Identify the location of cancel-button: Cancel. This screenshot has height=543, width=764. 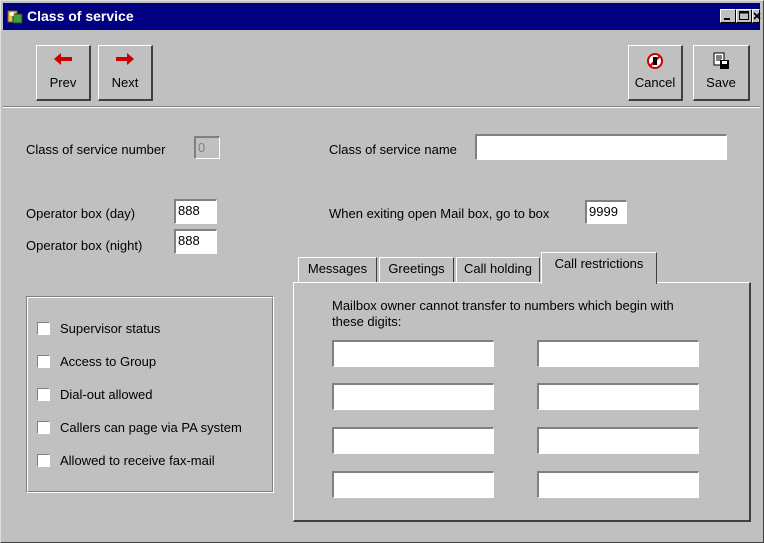
(655, 73).